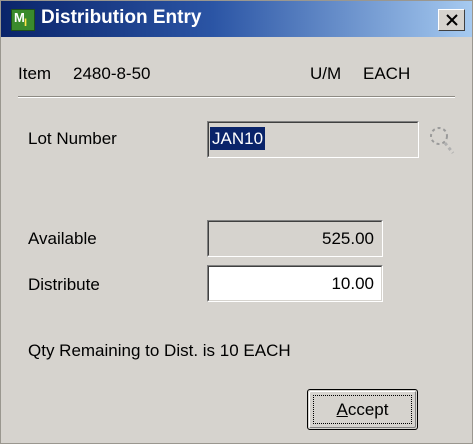 The height and width of the screenshot is (444, 473). Describe the element at coordinates (23, 20) in the screenshot. I see `app-icon: M I` at that location.